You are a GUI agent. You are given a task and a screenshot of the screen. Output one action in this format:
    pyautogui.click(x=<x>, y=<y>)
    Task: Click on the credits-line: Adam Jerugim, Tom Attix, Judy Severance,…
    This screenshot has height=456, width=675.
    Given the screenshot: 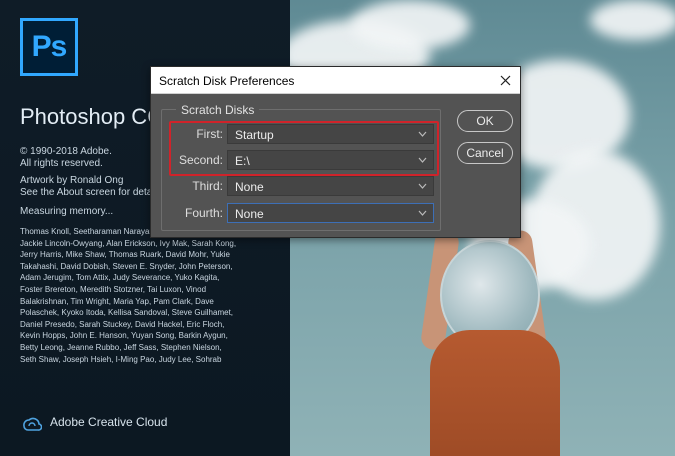 What is the action you would take?
    pyautogui.click(x=120, y=278)
    